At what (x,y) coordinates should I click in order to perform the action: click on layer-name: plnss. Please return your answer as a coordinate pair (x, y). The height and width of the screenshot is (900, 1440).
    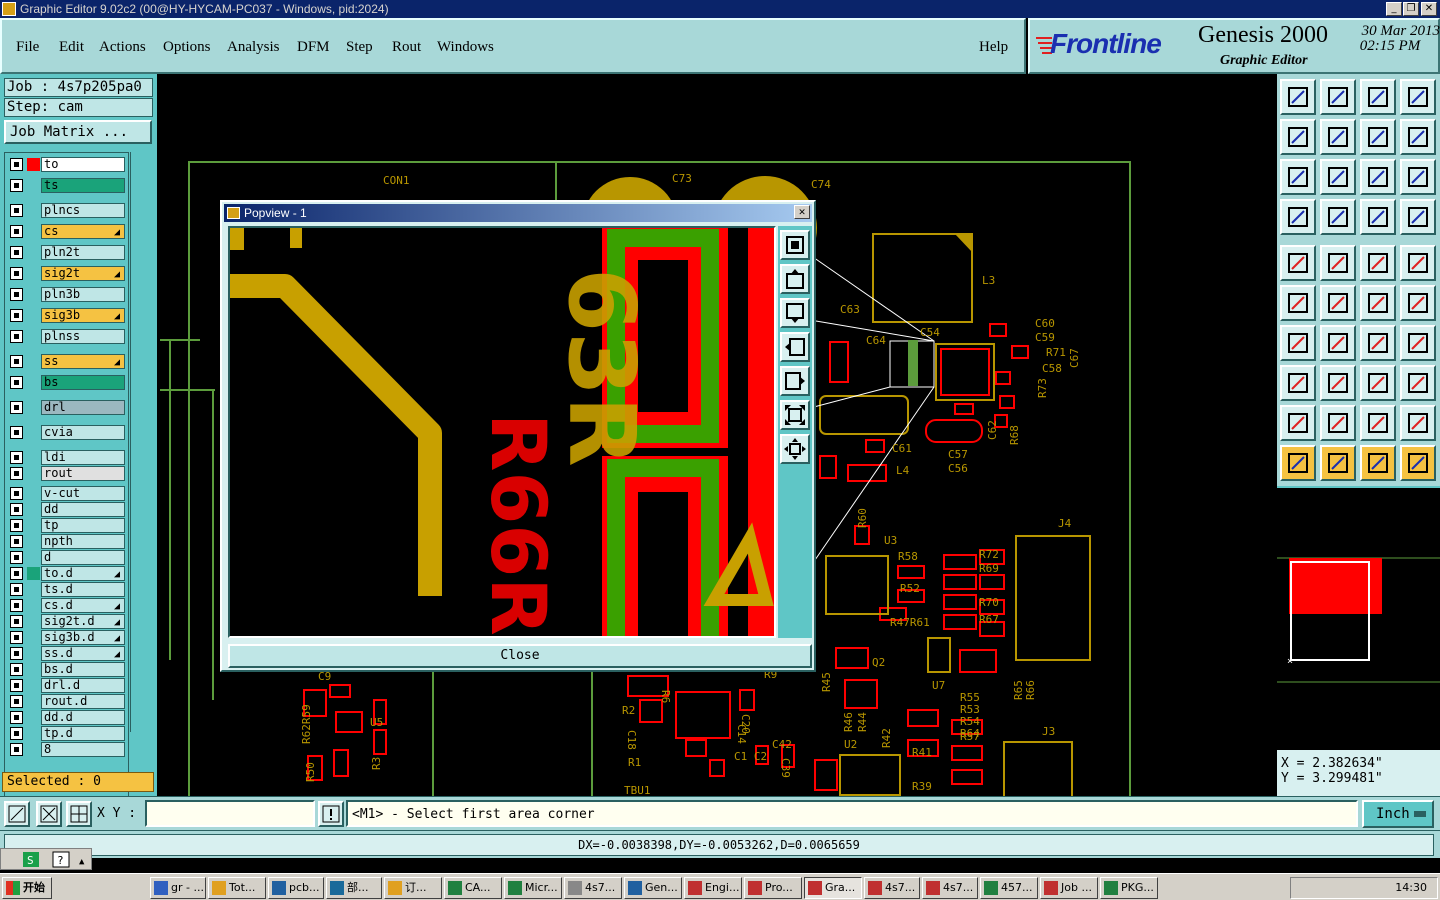
    Looking at the image, I should click on (83, 336).